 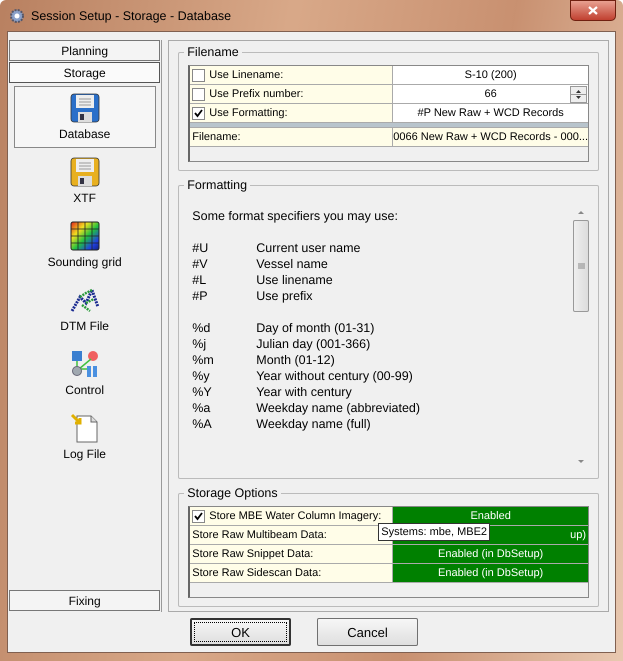 What do you see at coordinates (201, 376) in the screenshot?
I see `format-code: %y` at bounding box center [201, 376].